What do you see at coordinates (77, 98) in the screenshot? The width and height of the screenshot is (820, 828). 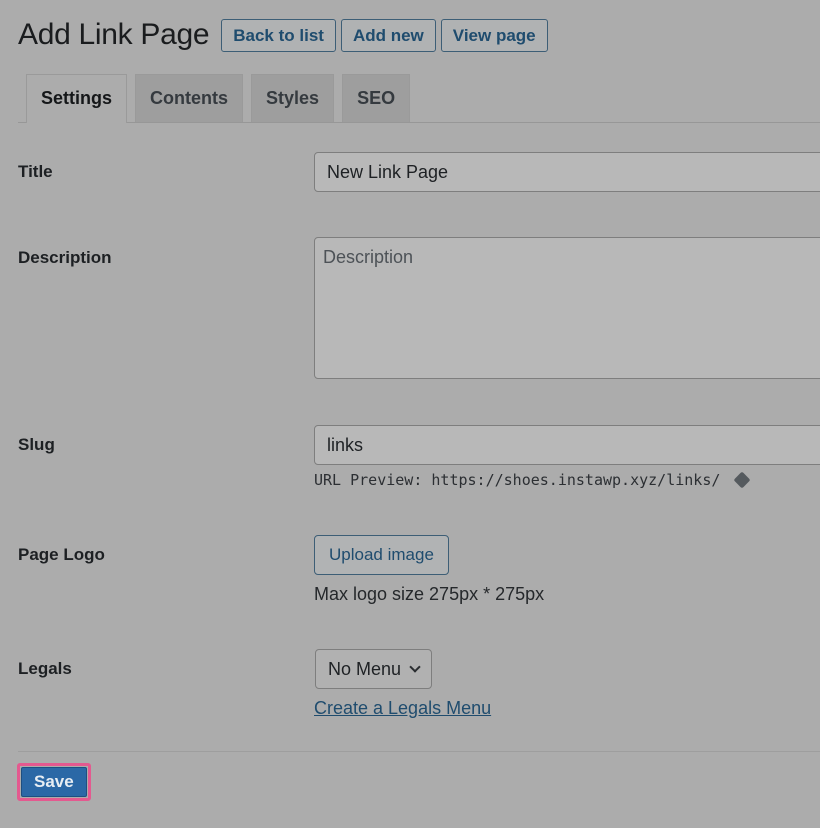 I see `tab-settings: Settings` at bounding box center [77, 98].